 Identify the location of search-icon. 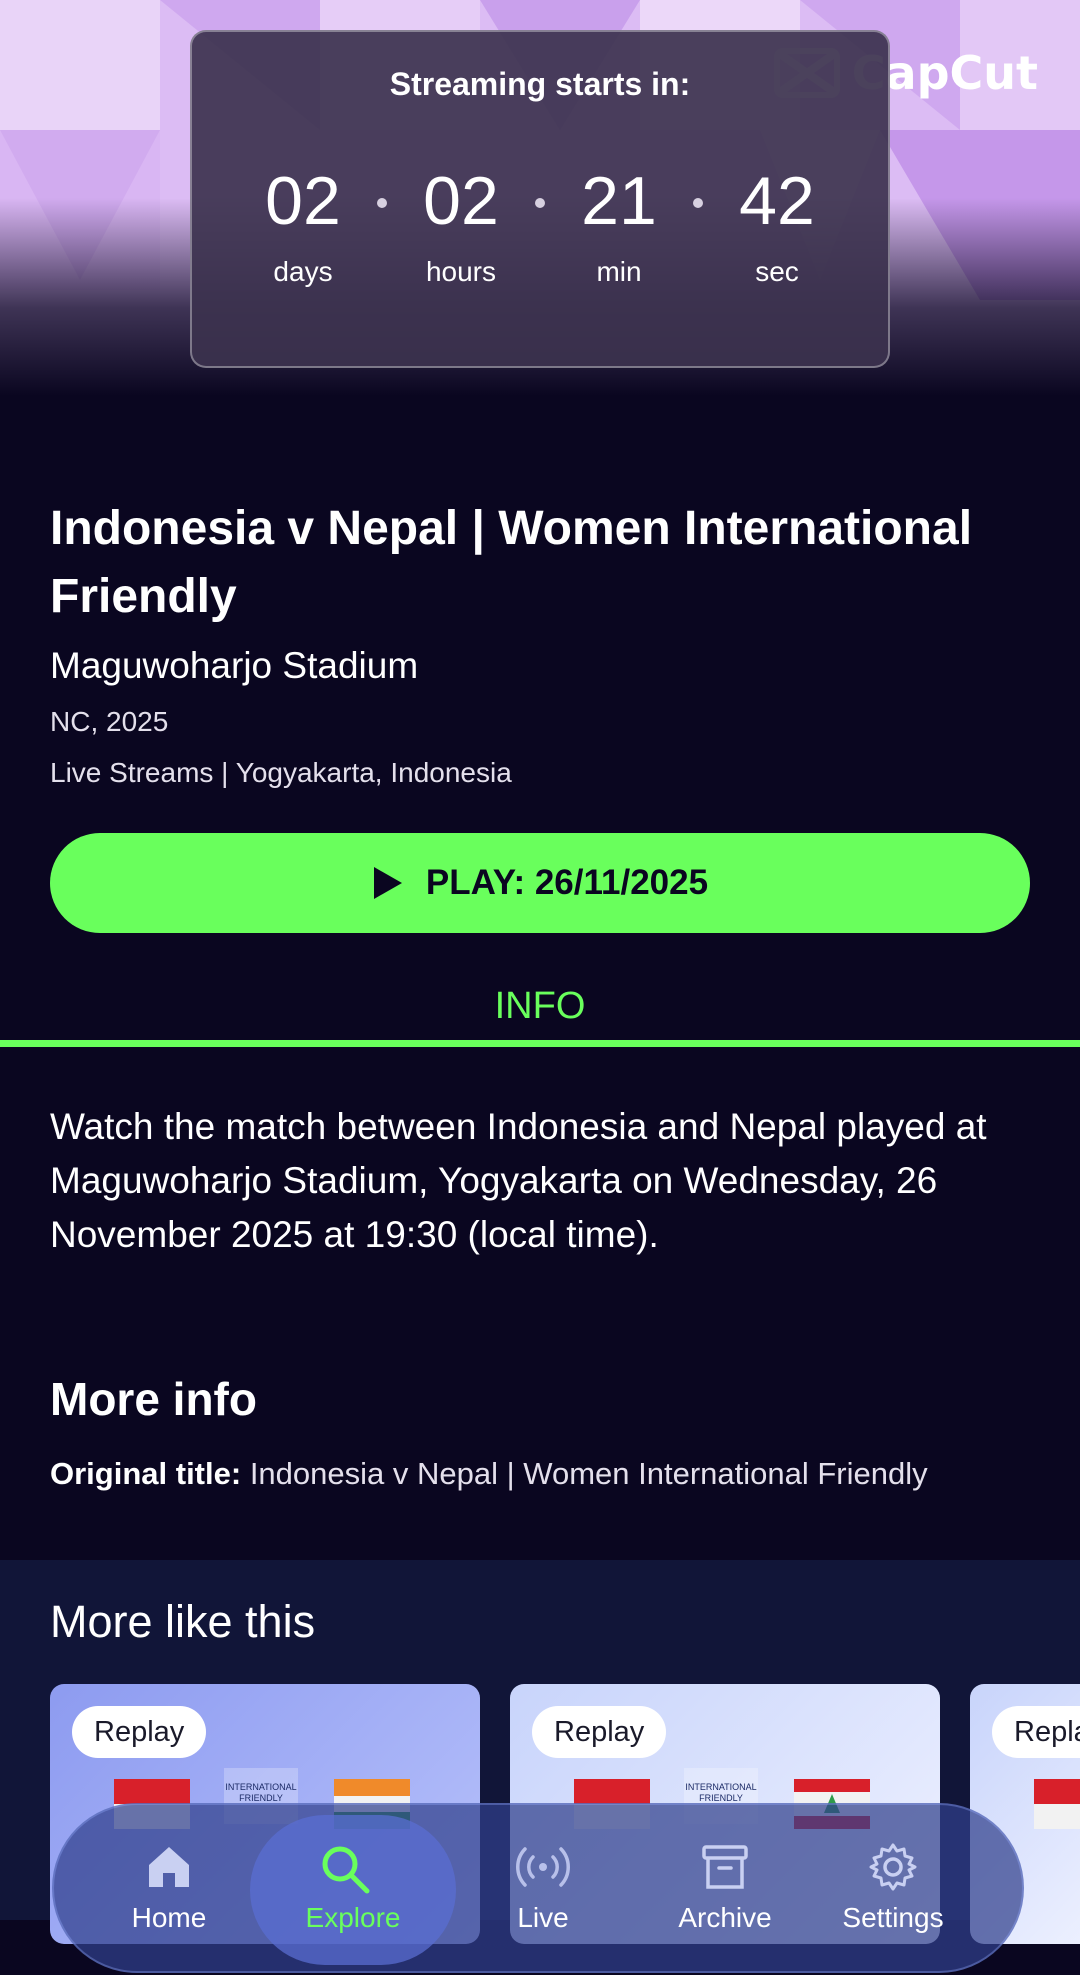
(346, 1870).